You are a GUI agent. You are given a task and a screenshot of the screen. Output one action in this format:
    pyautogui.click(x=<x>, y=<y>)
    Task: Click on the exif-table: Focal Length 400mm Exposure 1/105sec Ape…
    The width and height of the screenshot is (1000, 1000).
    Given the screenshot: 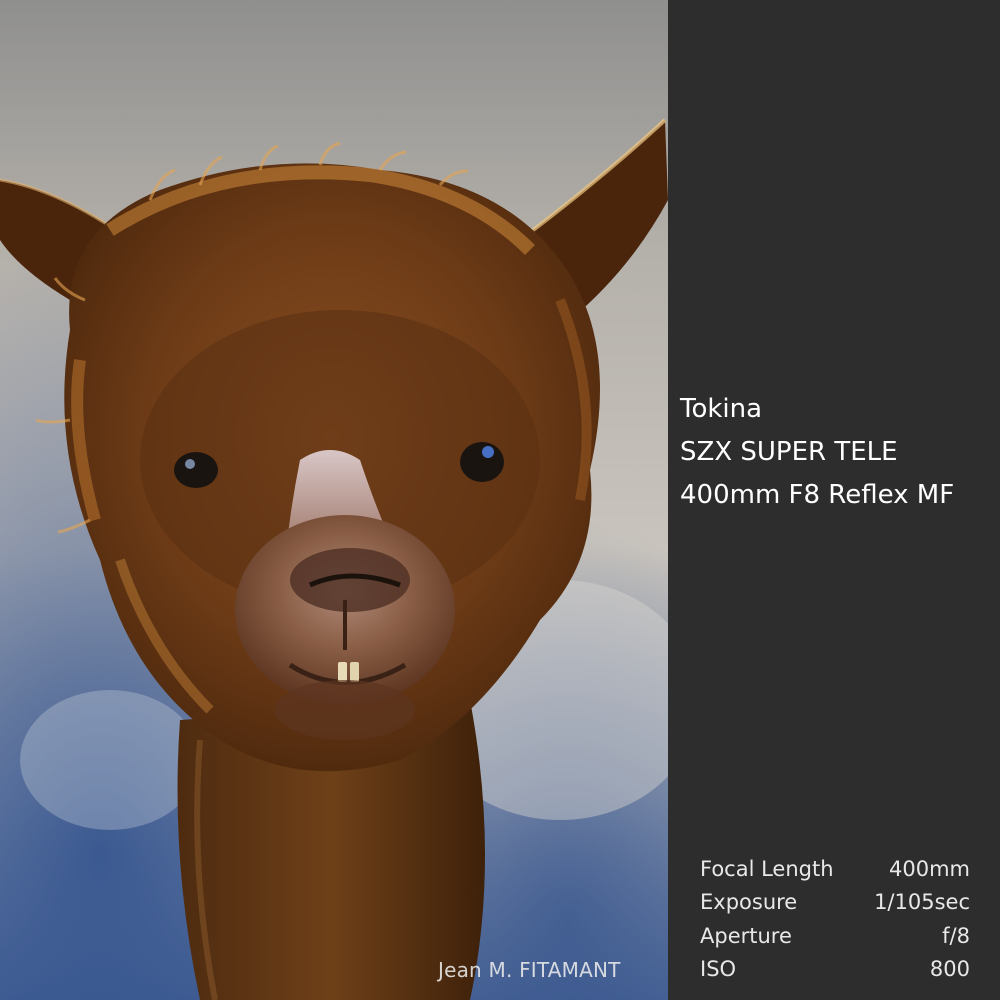 What is the action you would take?
    pyautogui.click(x=835, y=919)
    